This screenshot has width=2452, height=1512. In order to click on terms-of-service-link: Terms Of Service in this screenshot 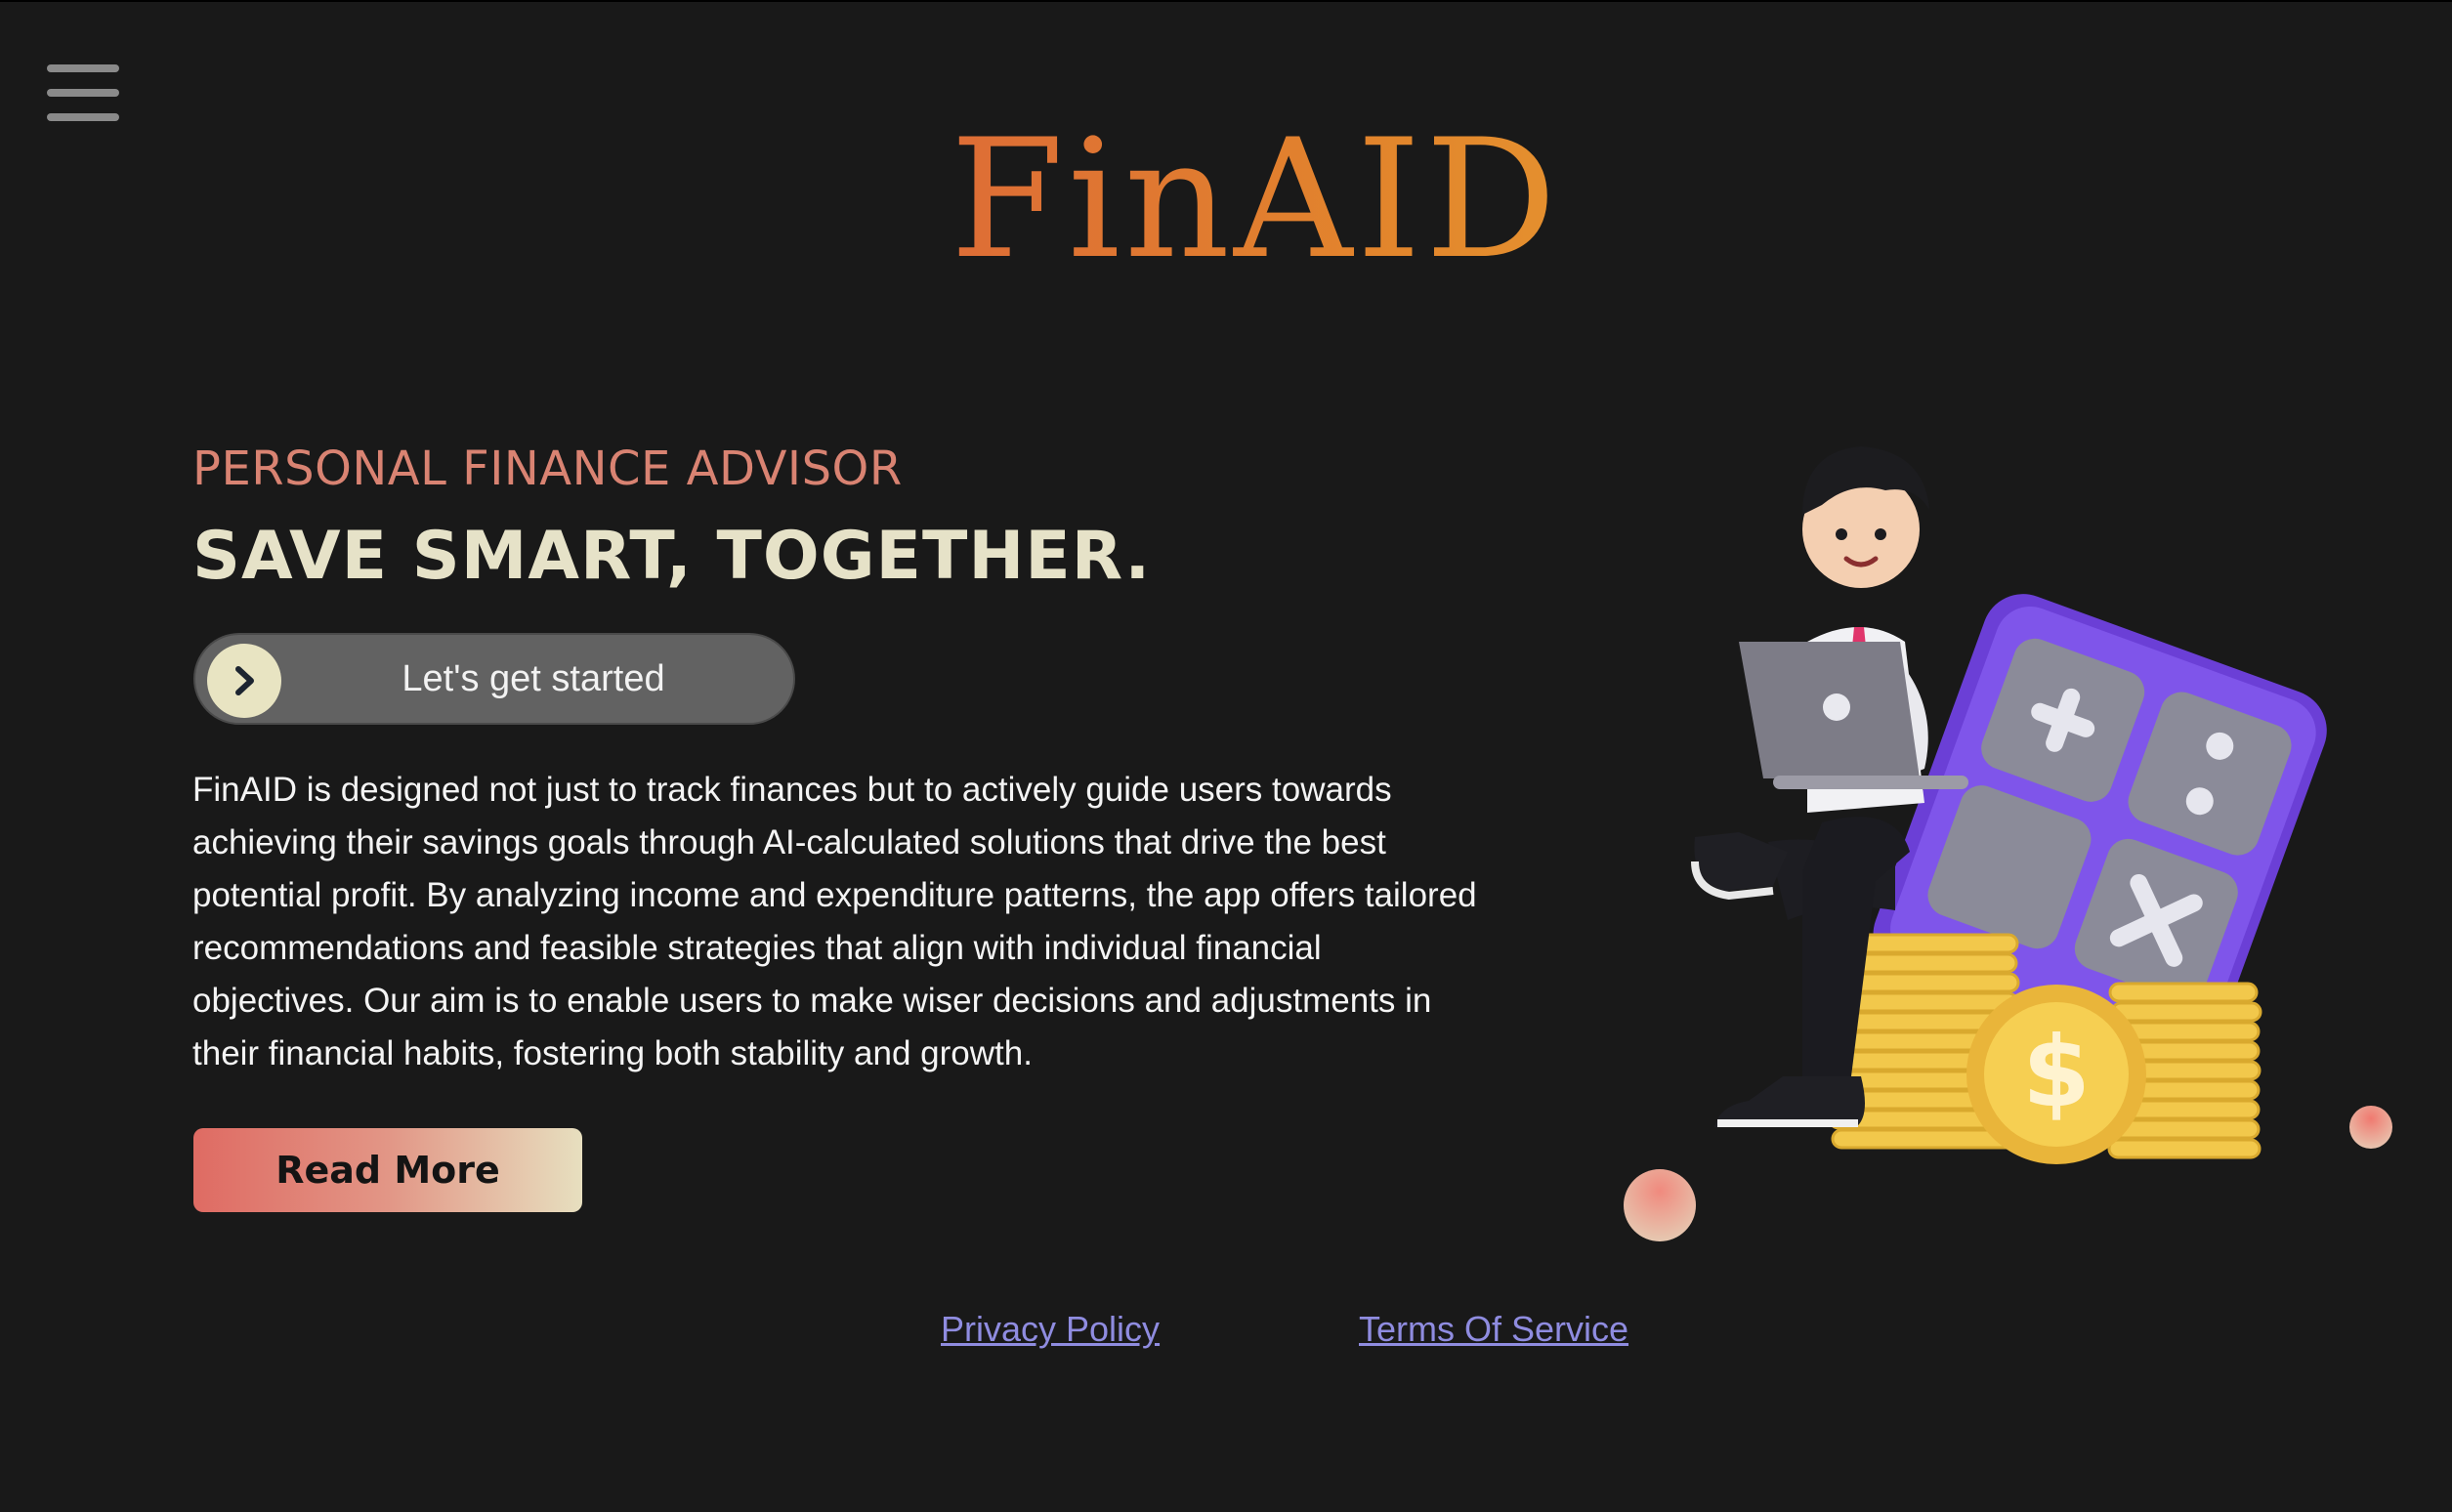, I will do `click(1494, 1329)`.